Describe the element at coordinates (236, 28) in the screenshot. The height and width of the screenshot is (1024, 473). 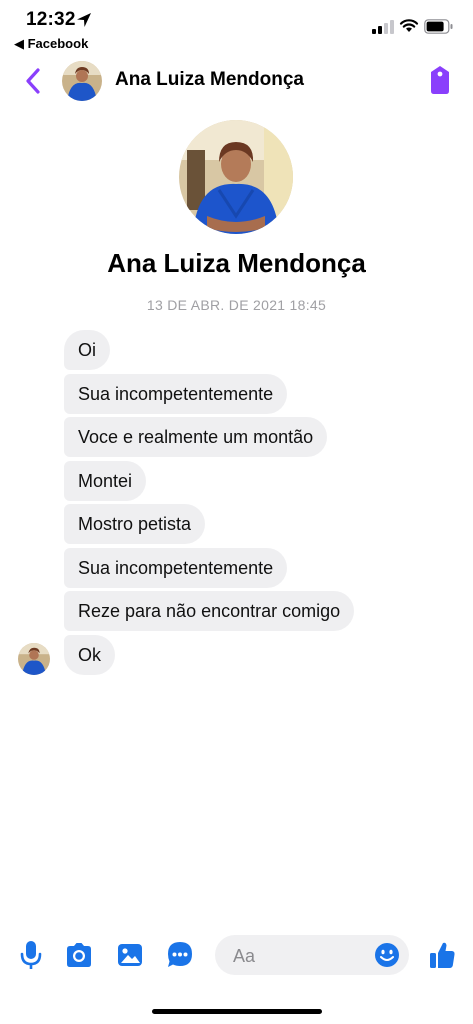
I see `status-bar: 12:32 ◀ Facebook` at that location.